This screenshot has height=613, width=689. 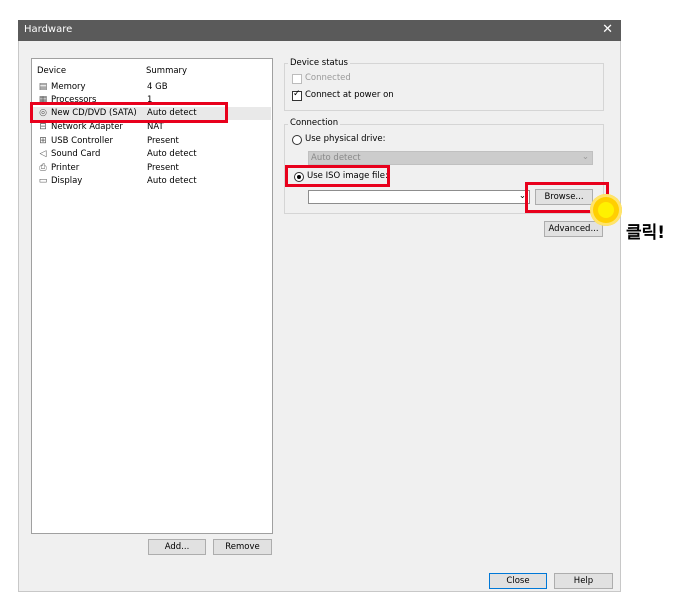 I want to click on use-physical-drive-radio, so click(x=297, y=140).